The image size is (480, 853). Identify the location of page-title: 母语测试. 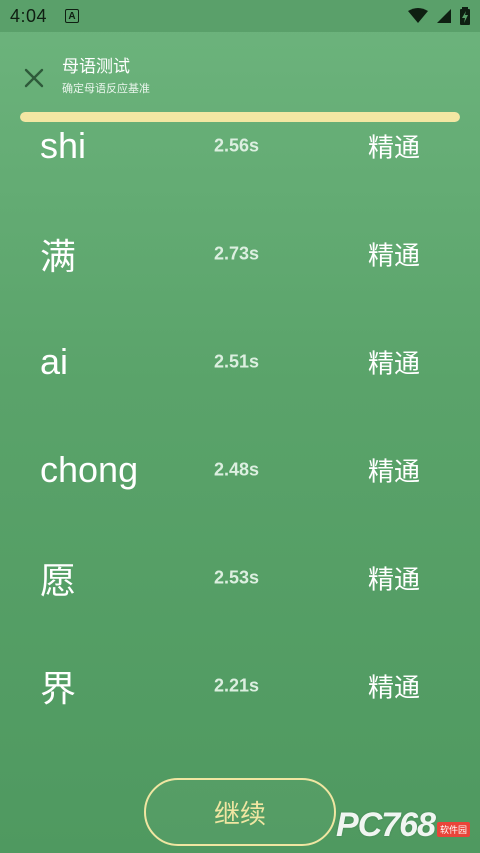
(96, 67).